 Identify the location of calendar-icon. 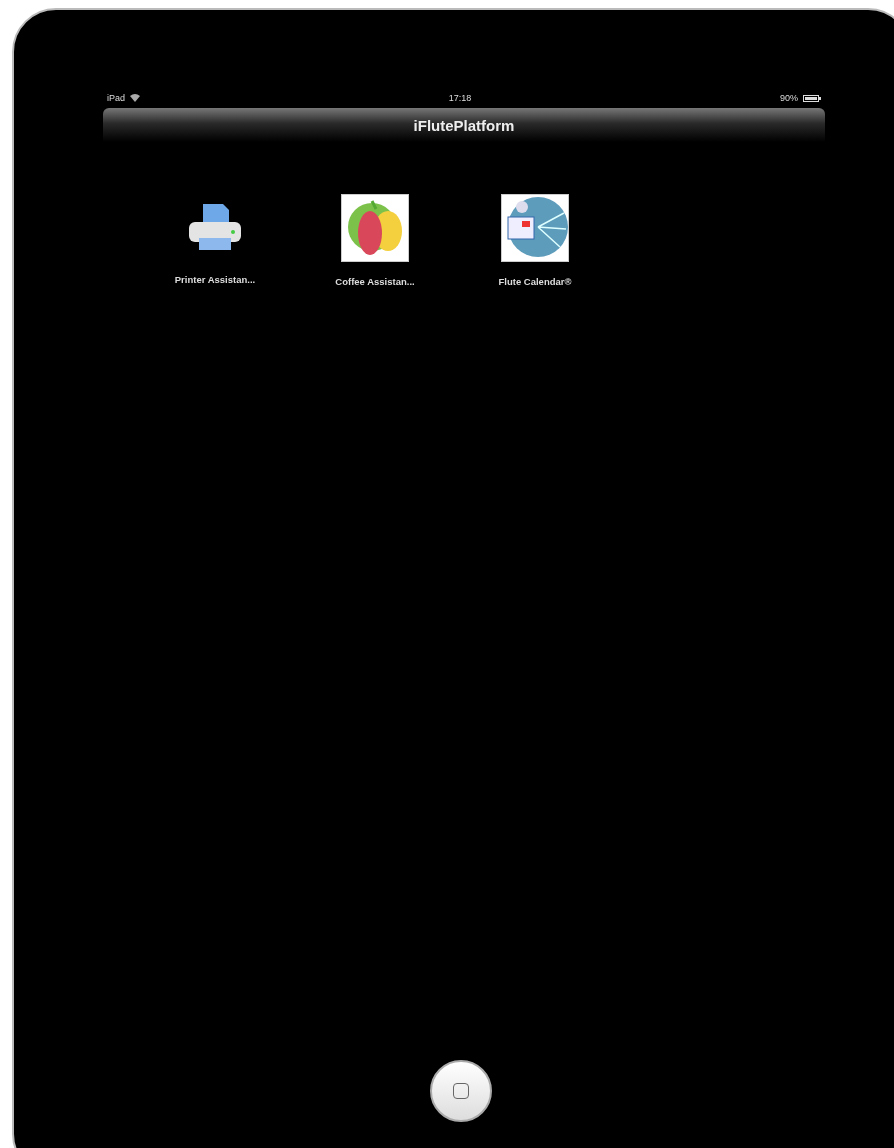
(535, 228).